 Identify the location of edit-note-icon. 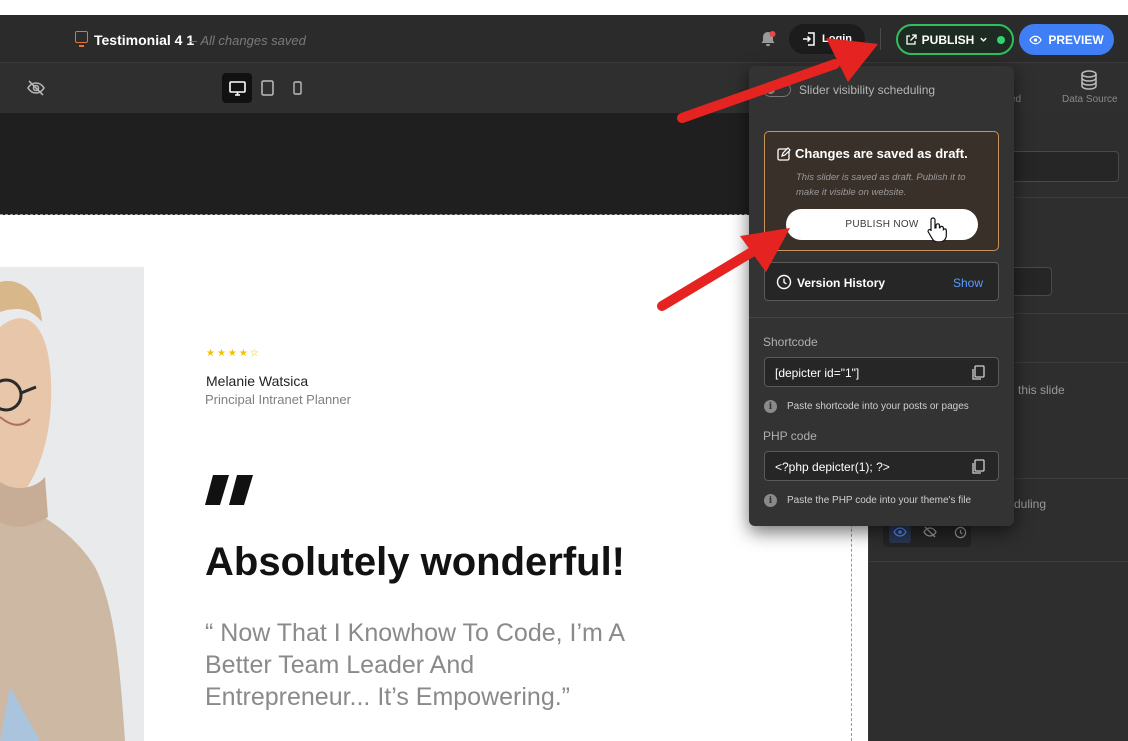
(784, 154).